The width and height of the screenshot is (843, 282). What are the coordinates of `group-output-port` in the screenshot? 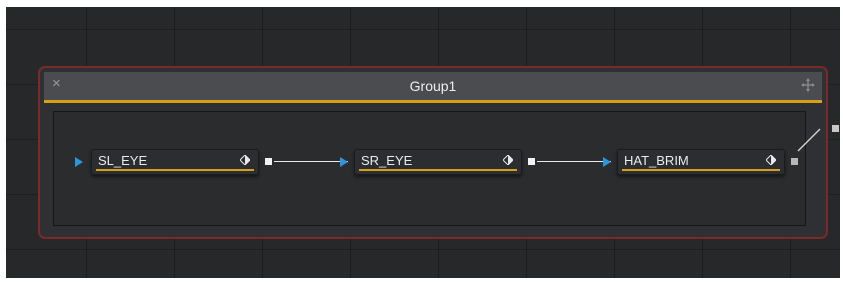 It's located at (835, 128).